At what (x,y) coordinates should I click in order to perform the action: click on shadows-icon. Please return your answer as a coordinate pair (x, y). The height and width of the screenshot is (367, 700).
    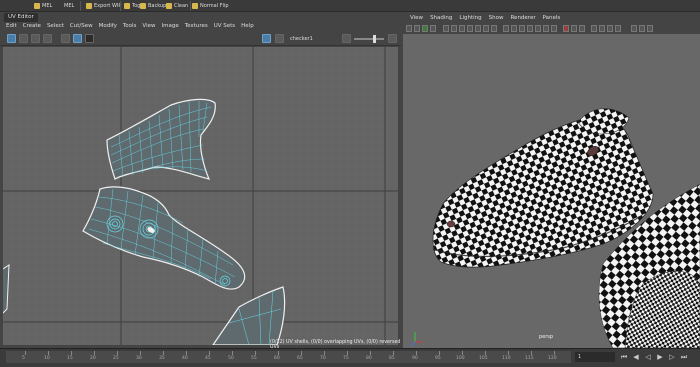
    Looking at the image, I should click on (554, 28).